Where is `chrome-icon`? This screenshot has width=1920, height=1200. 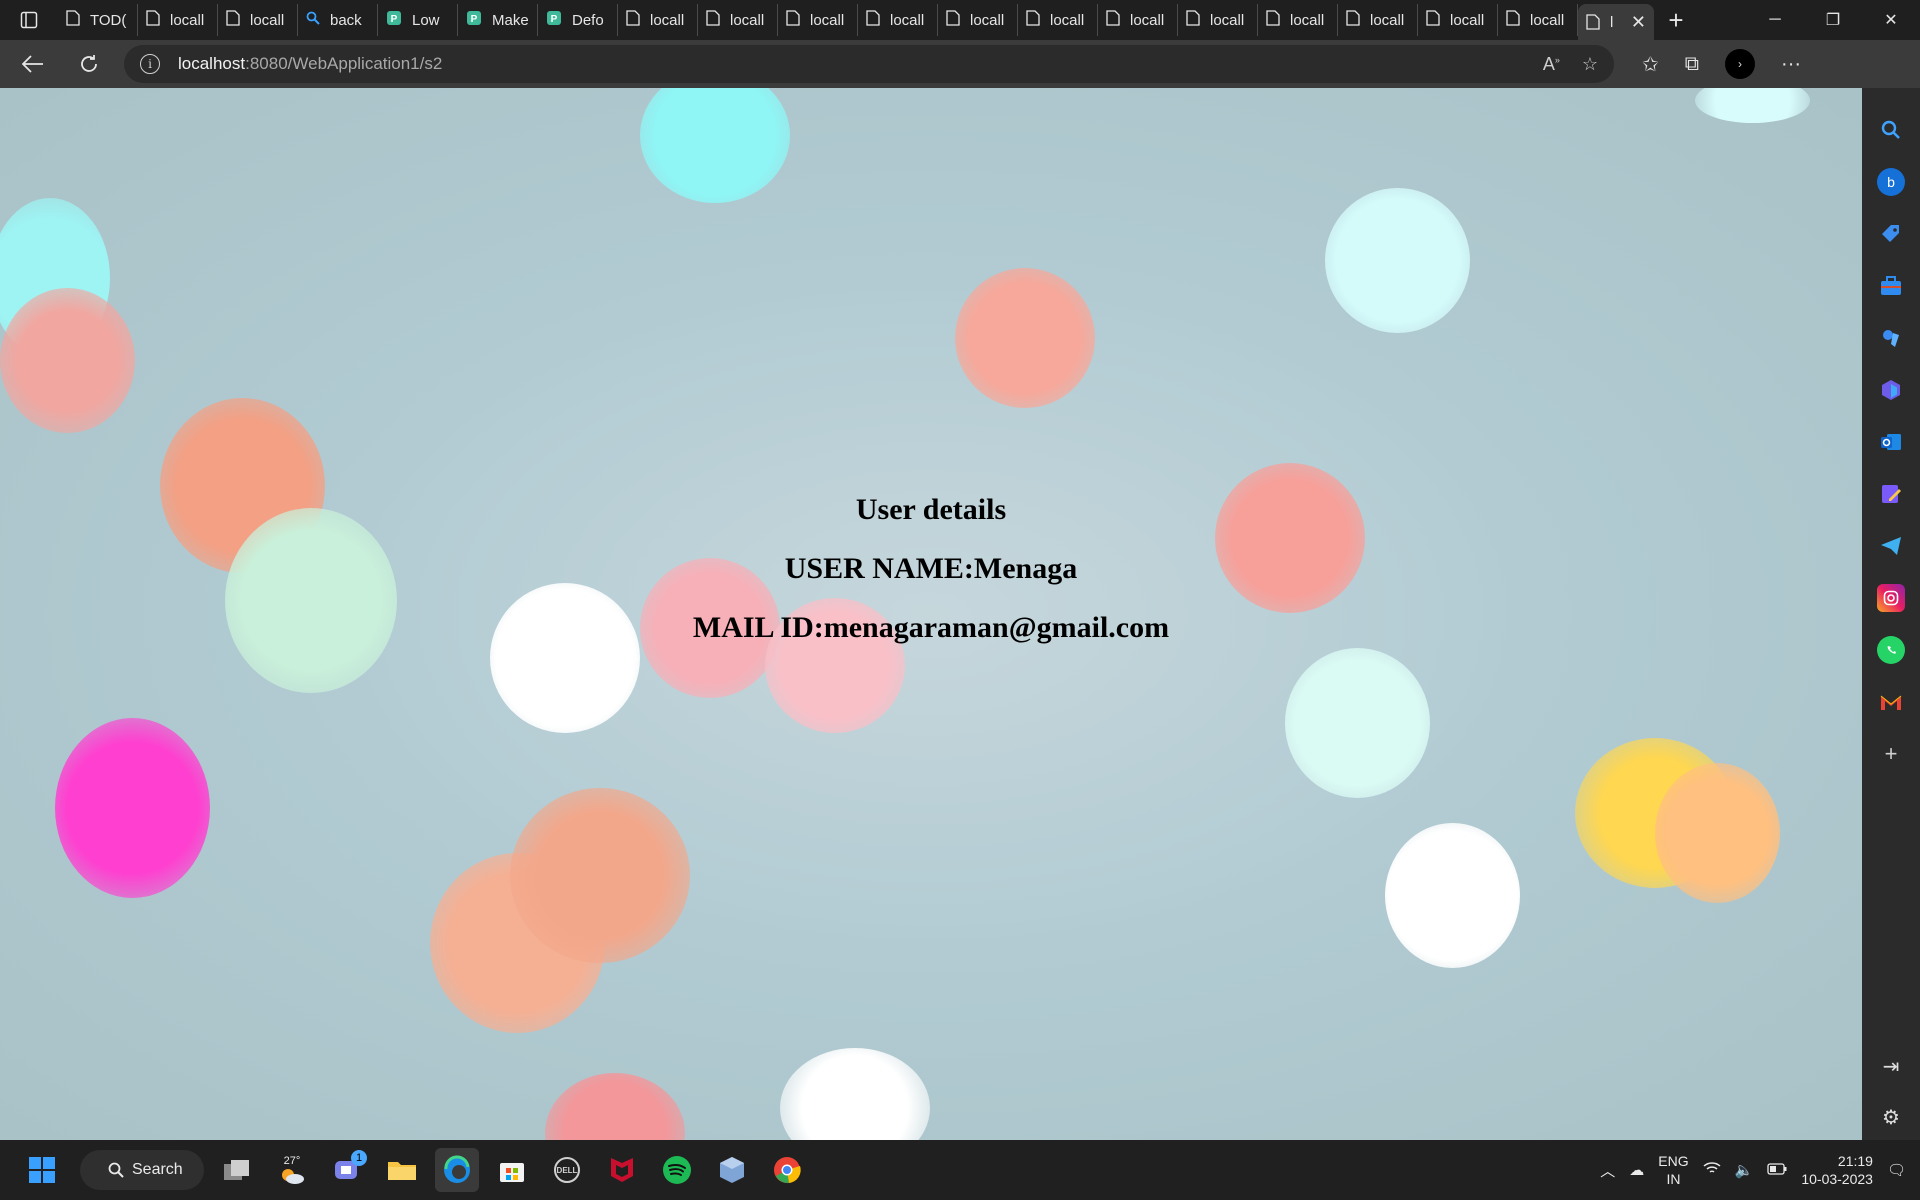 chrome-icon is located at coordinates (787, 1170).